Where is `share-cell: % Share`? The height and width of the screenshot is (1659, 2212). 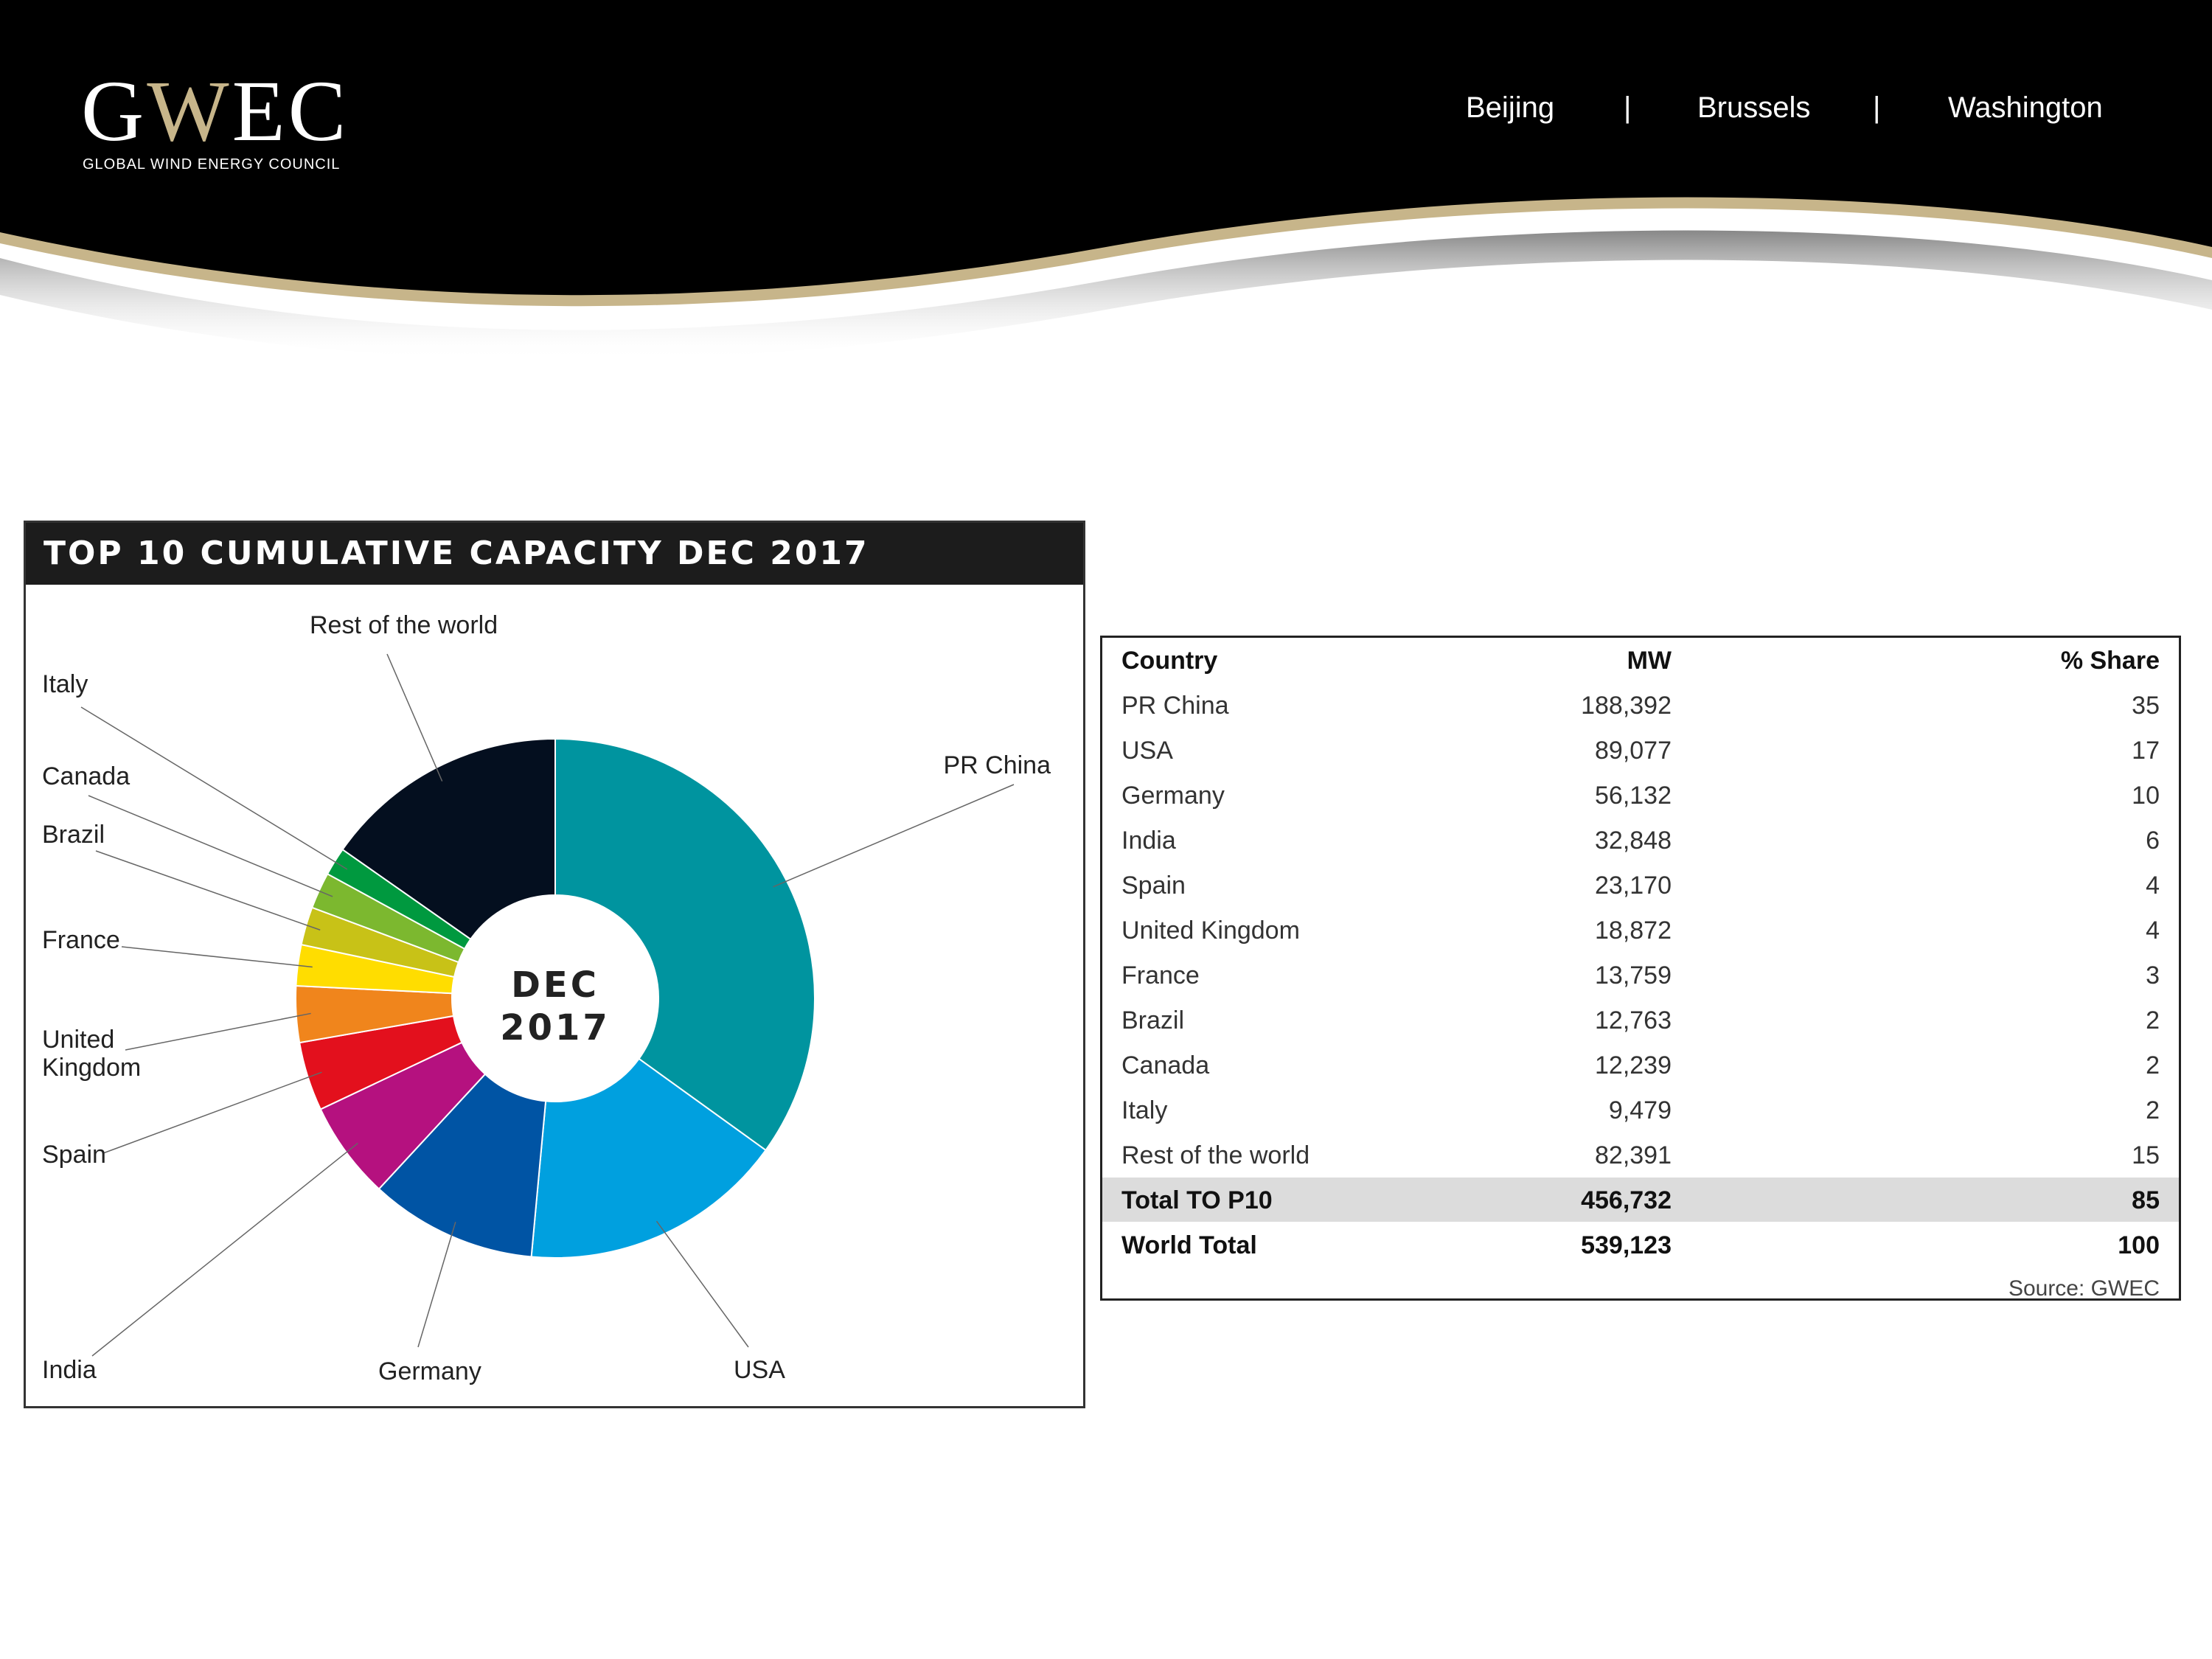 share-cell: % Share is located at coordinates (2110, 661).